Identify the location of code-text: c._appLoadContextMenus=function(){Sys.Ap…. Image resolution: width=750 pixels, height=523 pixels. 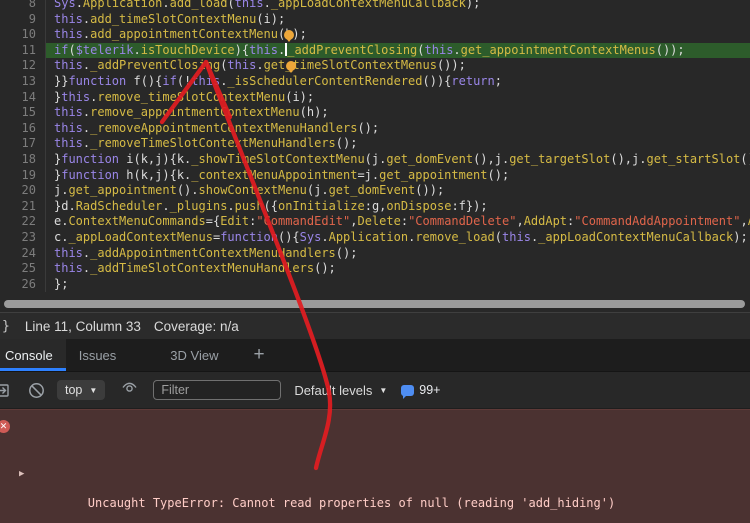
(401, 236).